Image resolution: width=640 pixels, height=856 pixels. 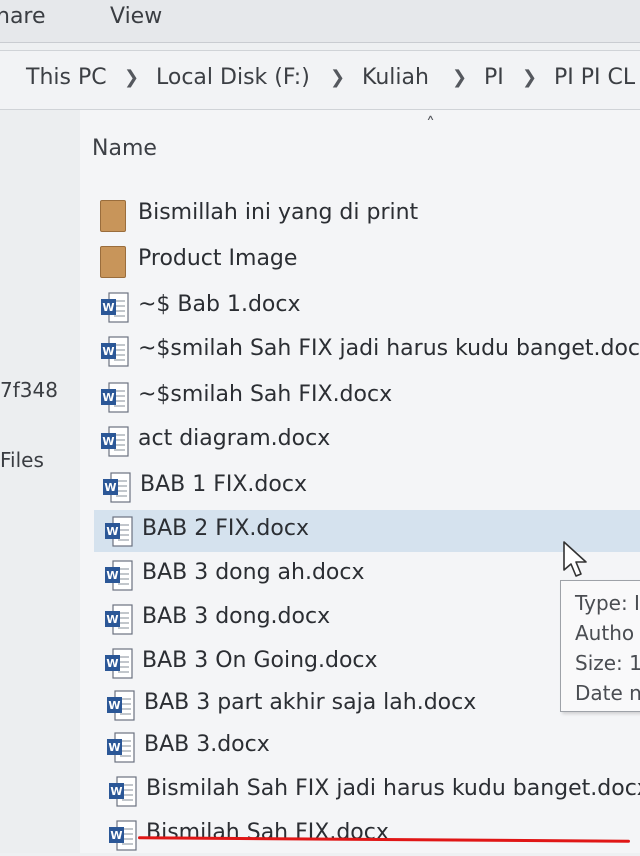 I want to click on file-row: W Bismilah Sah FIX.docx, so click(x=369, y=835).